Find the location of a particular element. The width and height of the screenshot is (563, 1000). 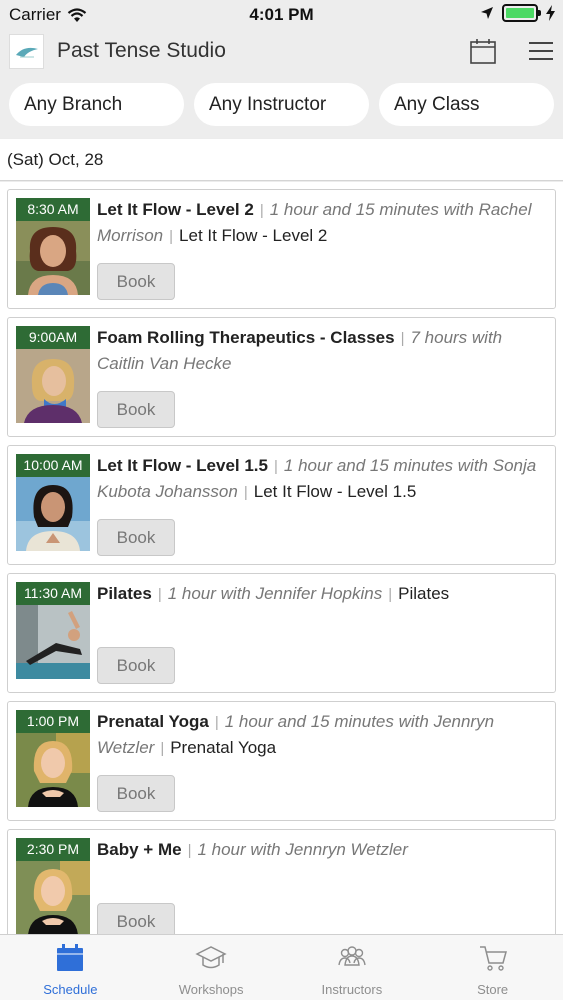

date-header: (Sat) Oct, 28 is located at coordinates (281, 160).